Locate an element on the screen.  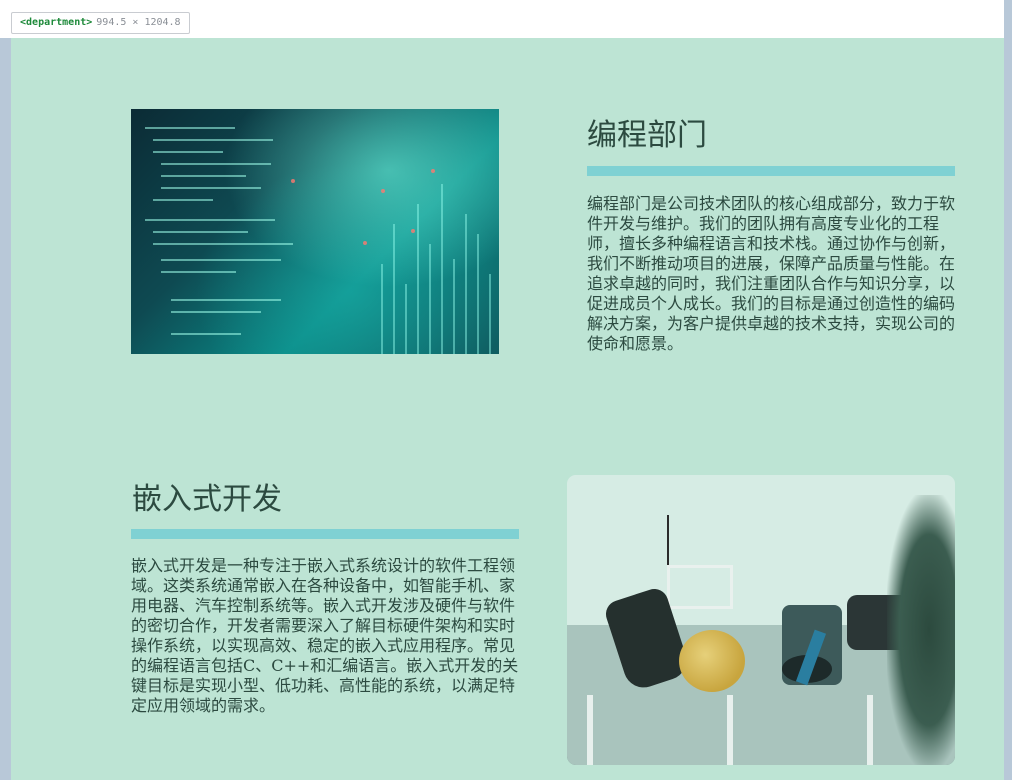
element-tag-label: <department> is located at coordinates (56, 22).